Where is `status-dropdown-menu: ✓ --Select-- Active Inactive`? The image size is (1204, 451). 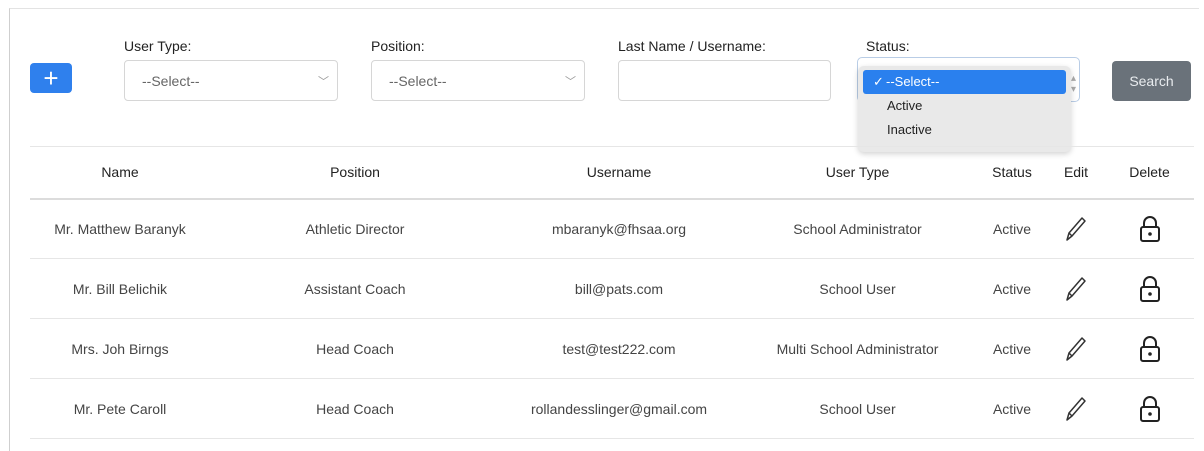 status-dropdown-menu: ✓ --Select-- Active Inactive is located at coordinates (964, 109).